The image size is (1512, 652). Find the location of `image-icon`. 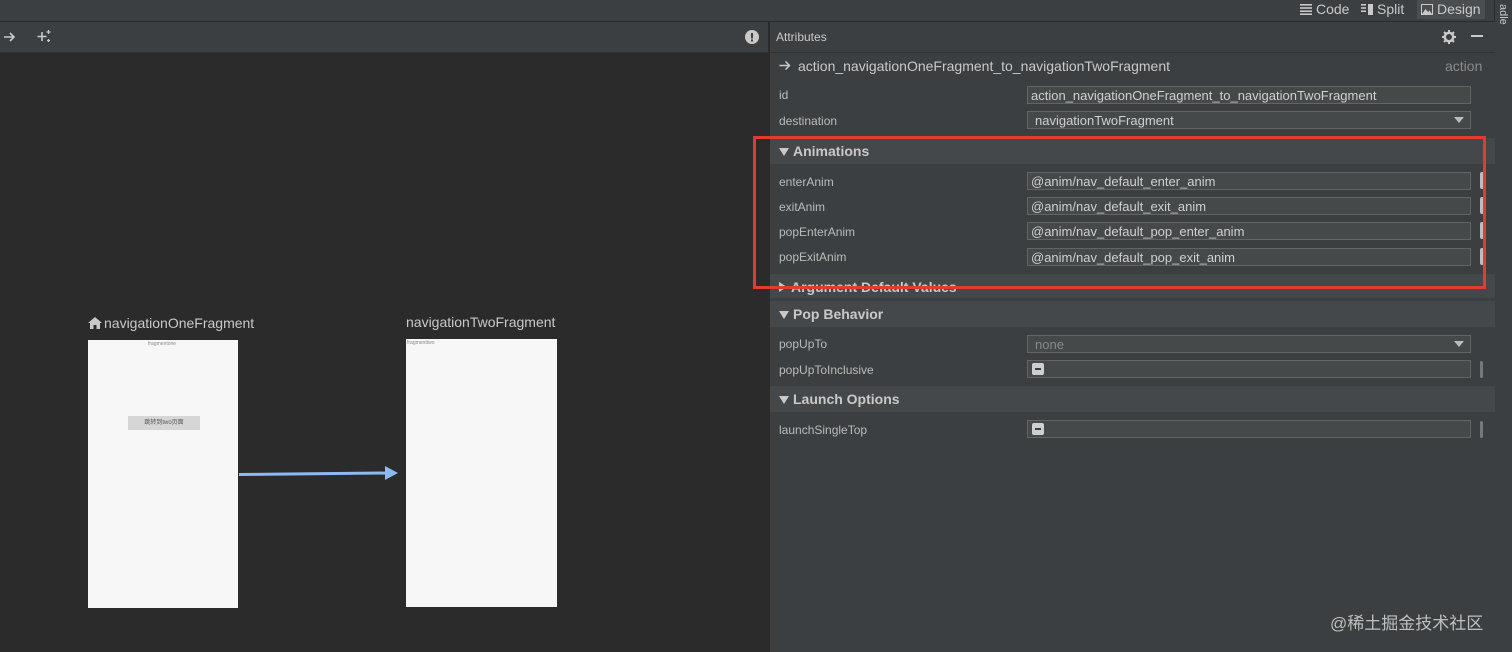

image-icon is located at coordinates (1427, 9).